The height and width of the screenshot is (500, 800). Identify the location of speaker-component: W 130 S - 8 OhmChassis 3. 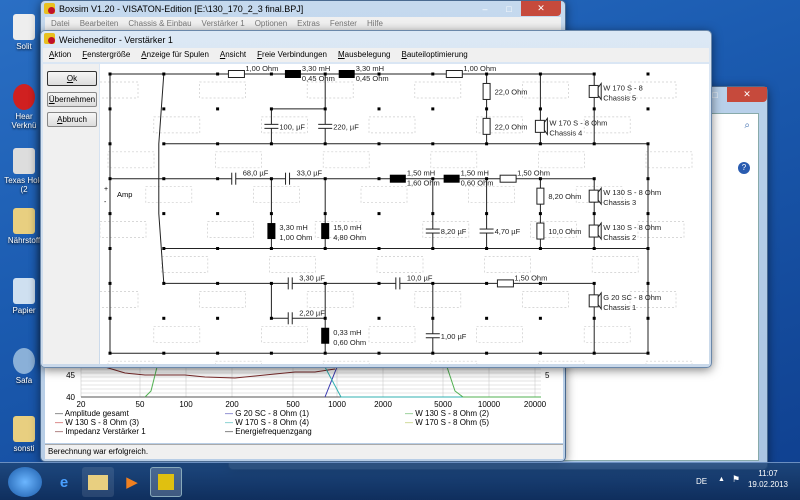
(624, 196).